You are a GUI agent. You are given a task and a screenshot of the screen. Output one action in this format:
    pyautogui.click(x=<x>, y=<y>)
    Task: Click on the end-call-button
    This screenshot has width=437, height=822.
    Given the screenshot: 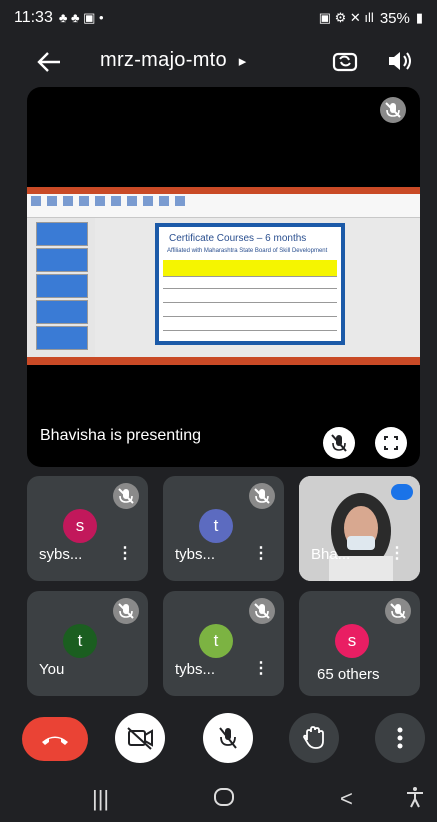 What is the action you would take?
    pyautogui.click(x=55, y=739)
    